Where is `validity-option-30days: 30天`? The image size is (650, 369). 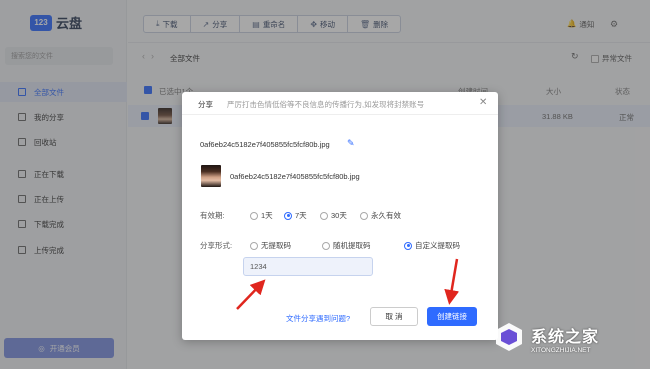
validity-option-30days: 30天 is located at coordinates (333, 215).